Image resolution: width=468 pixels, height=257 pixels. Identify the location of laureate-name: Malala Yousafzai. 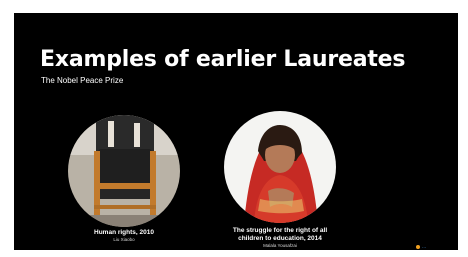
(280, 245).